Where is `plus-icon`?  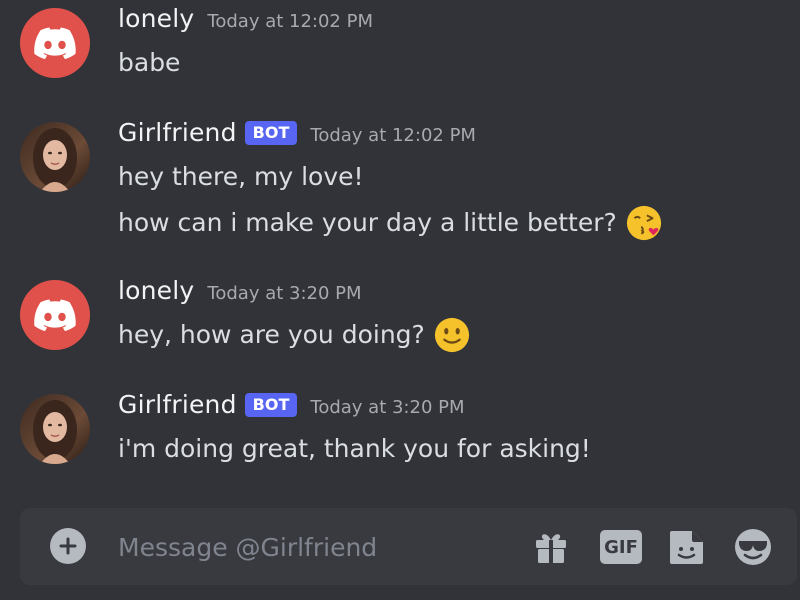
plus-icon is located at coordinates (68, 546).